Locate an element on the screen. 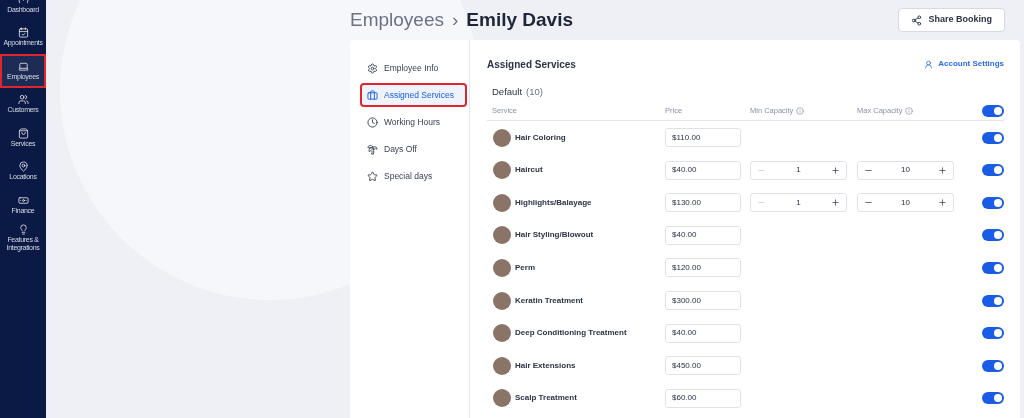  banknote-icon is located at coordinates (23, 200).